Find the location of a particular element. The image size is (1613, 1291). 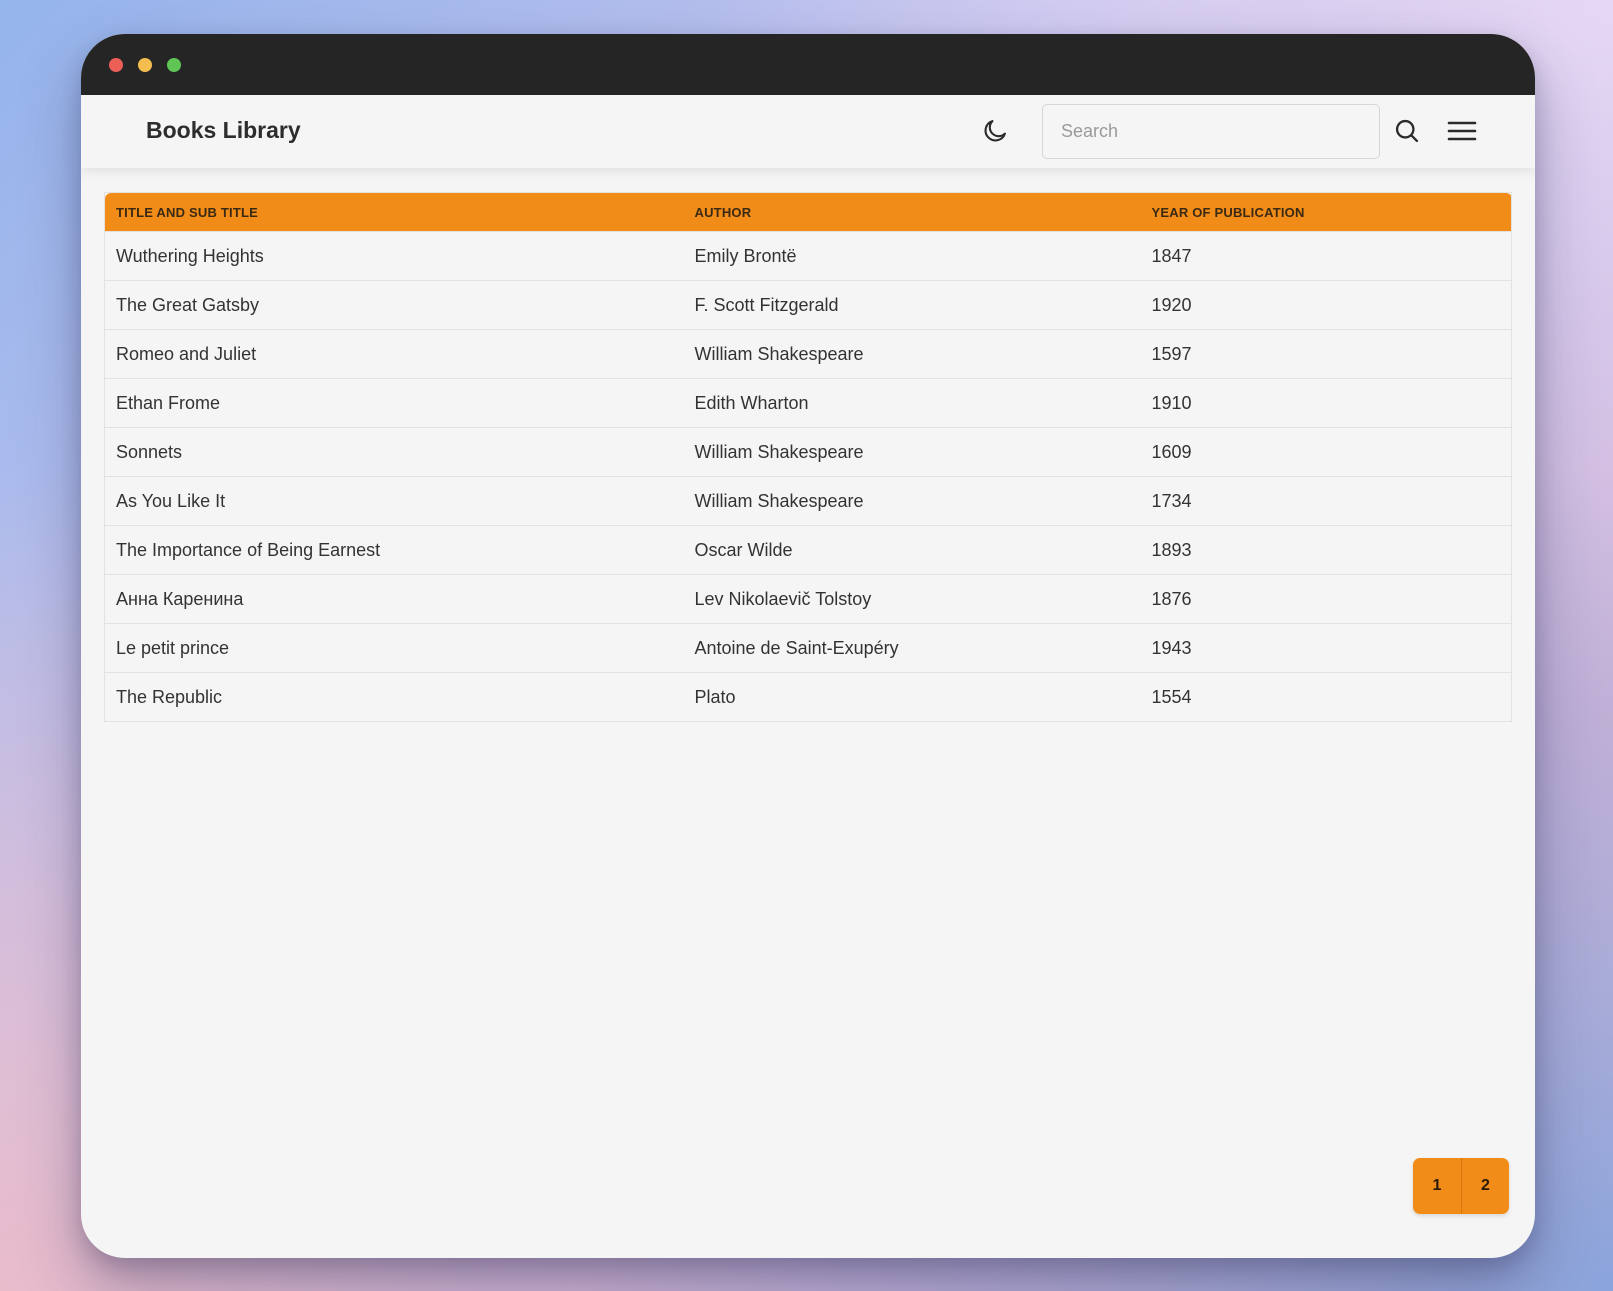

search-icon is located at coordinates (1407, 131).